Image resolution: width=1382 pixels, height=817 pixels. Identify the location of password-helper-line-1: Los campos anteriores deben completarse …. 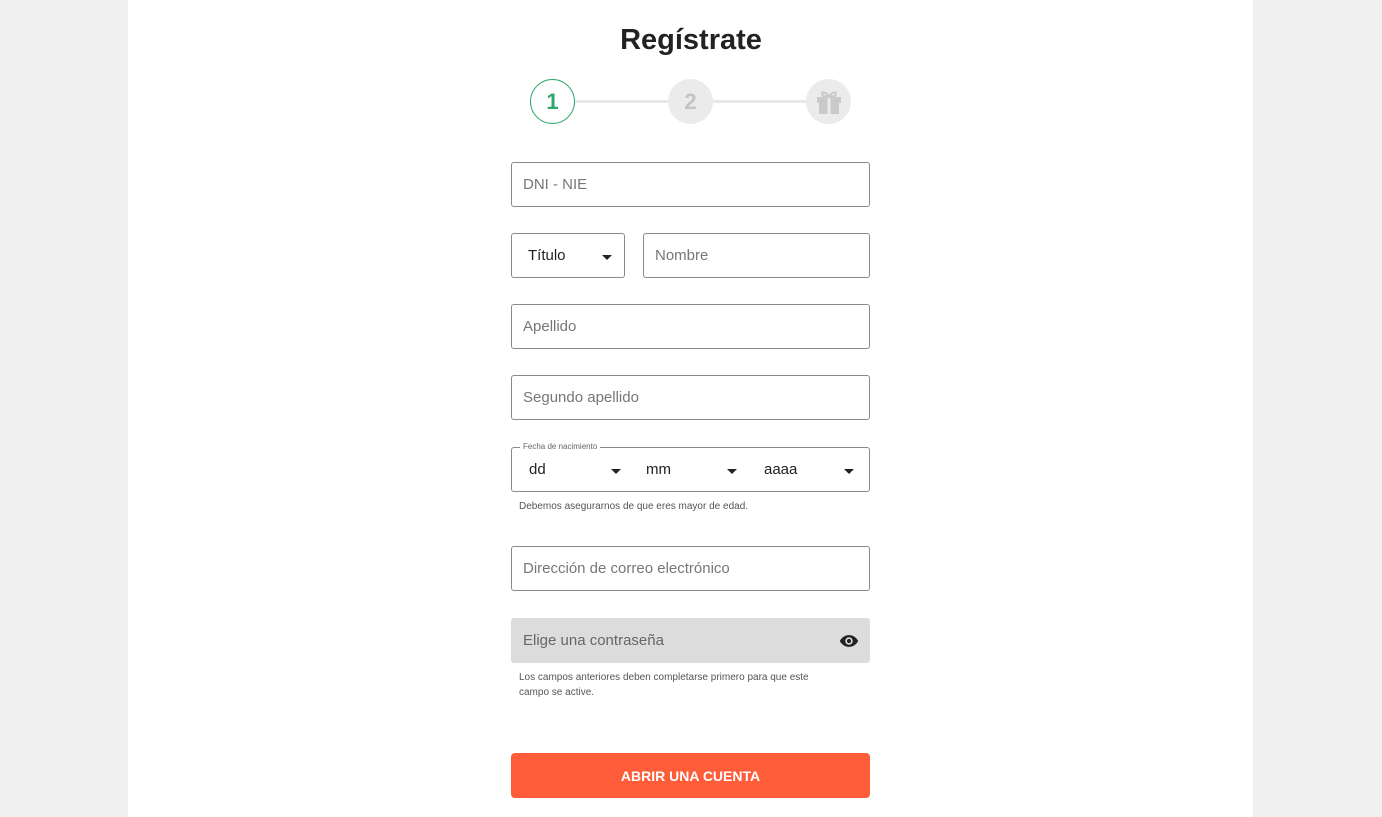
(664, 677).